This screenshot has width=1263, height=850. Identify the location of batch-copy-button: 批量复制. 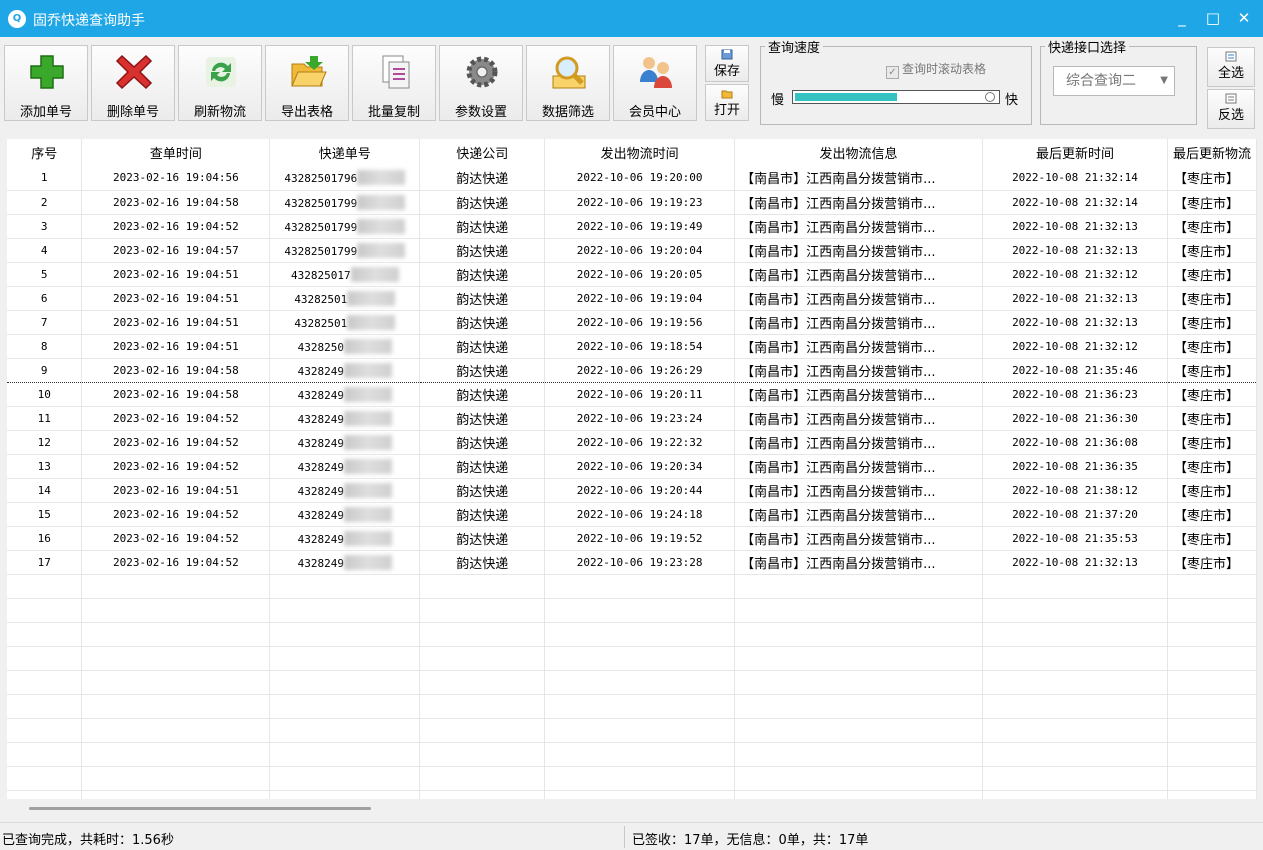
(394, 83).